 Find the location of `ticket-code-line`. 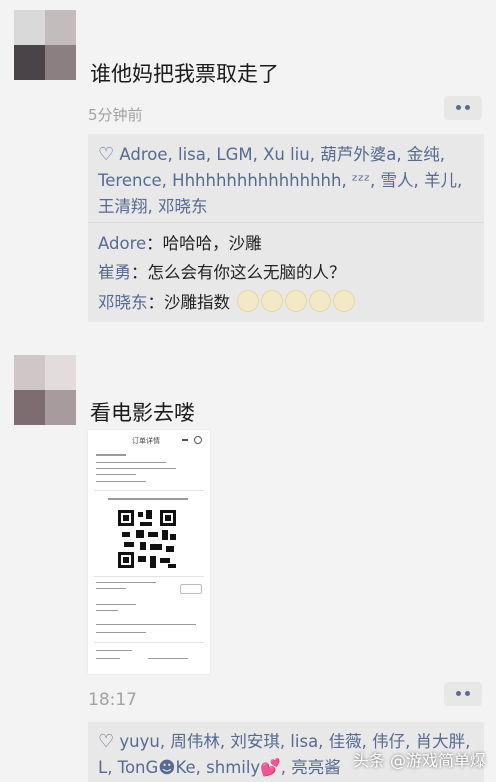

ticket-code-line is located at coordinates (148, 499).